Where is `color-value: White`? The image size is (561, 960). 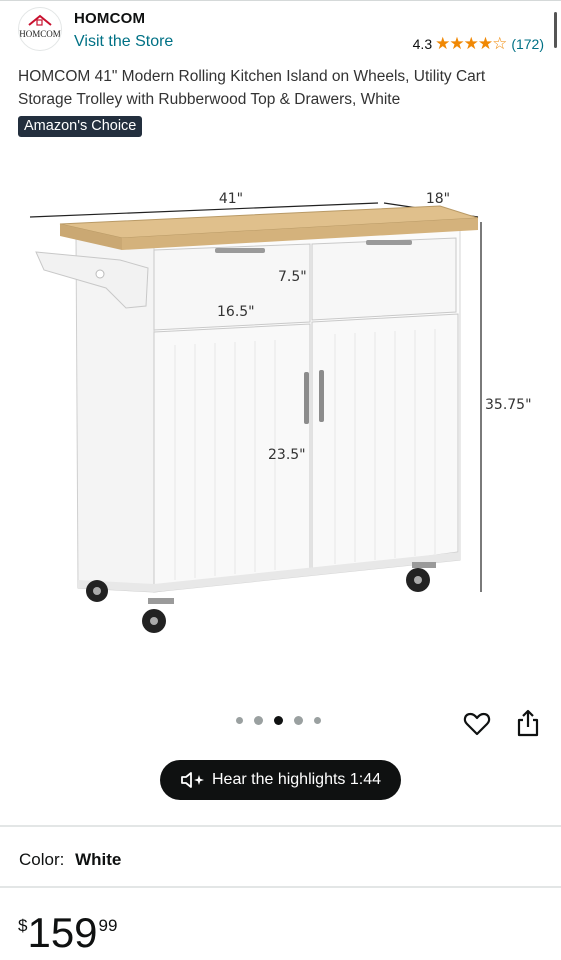 color-value: White is located at coordinates (98, 859).